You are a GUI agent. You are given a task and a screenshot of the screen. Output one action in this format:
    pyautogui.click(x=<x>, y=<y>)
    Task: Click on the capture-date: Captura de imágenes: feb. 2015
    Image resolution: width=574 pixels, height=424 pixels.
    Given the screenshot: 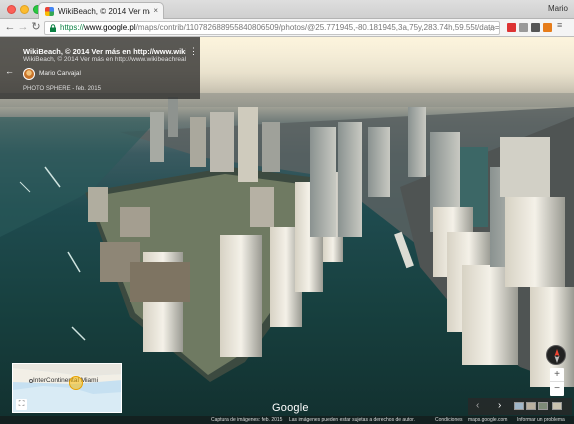 What is the action you would take?
    pyautogui.click(x=247, y=420)
    